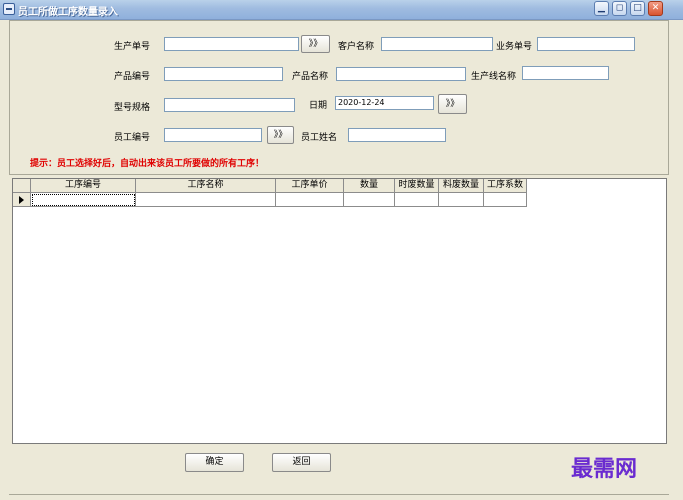 The image size is (683, 500). Describe the element at coordinates (213, 135) in the screenshot. I see `employee-no-input` at that location.